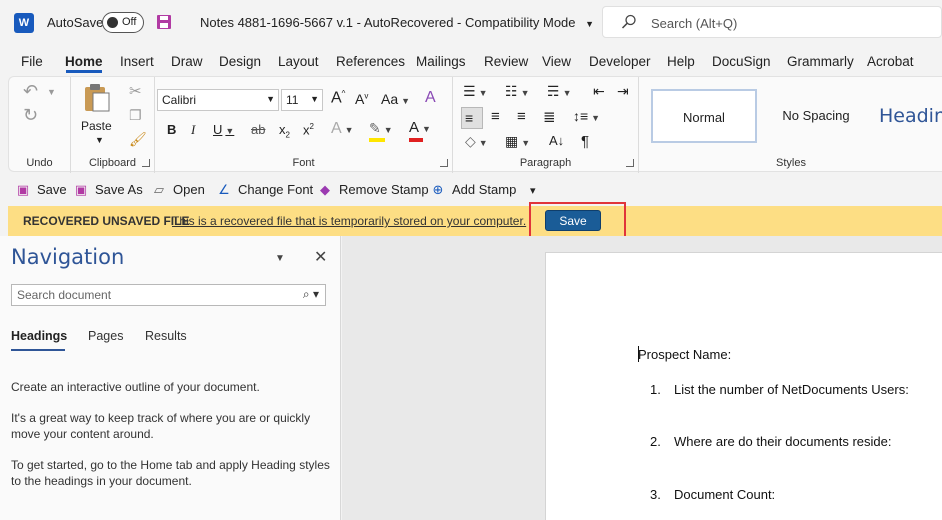 The height and width of the screenshot is (520, 942). What do you see at coordinates (556, 140) in the screenshot?
I see `sort-icon: A↓` at bounding box center [556, 140].